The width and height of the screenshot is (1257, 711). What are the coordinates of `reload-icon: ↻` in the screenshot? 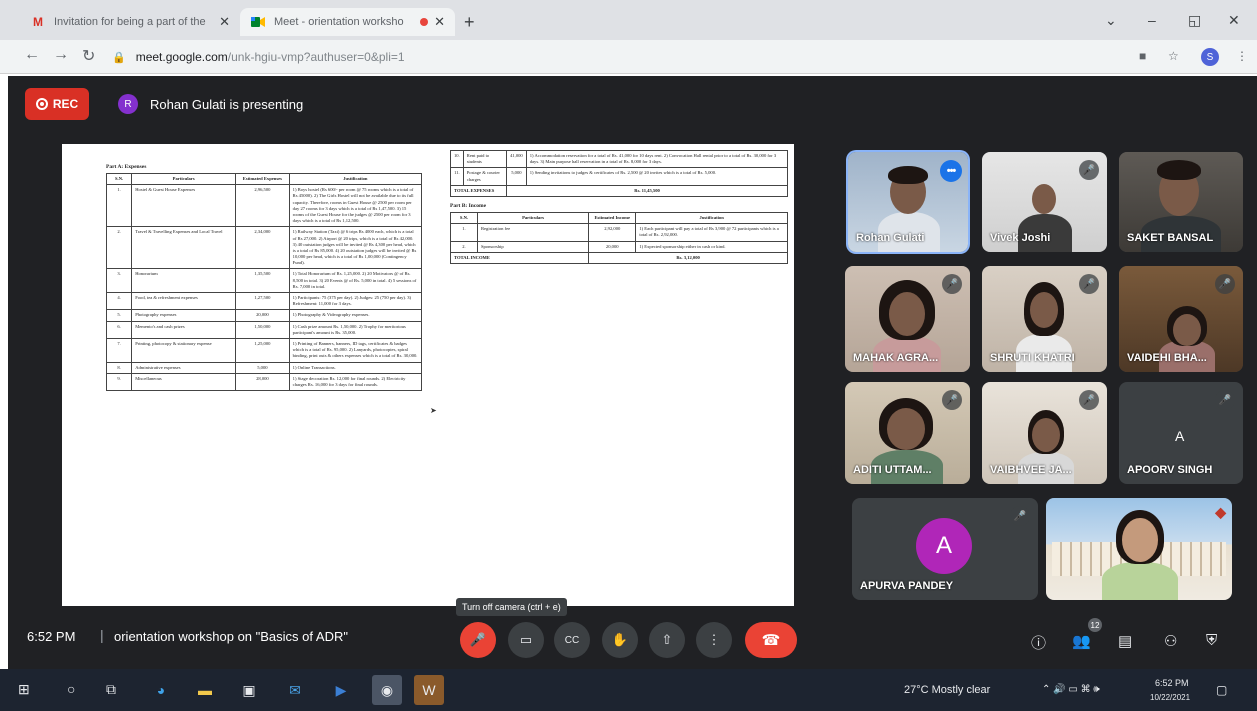 It's located at (88, 56).